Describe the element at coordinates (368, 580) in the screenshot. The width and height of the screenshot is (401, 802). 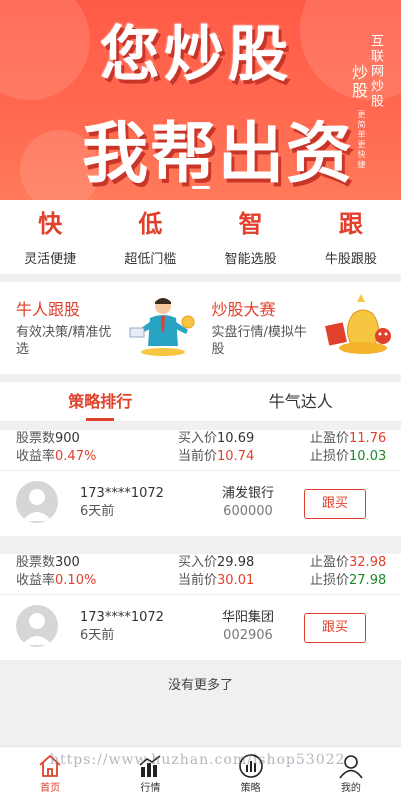
I see `stop-loss-price: 27.98` at that location.